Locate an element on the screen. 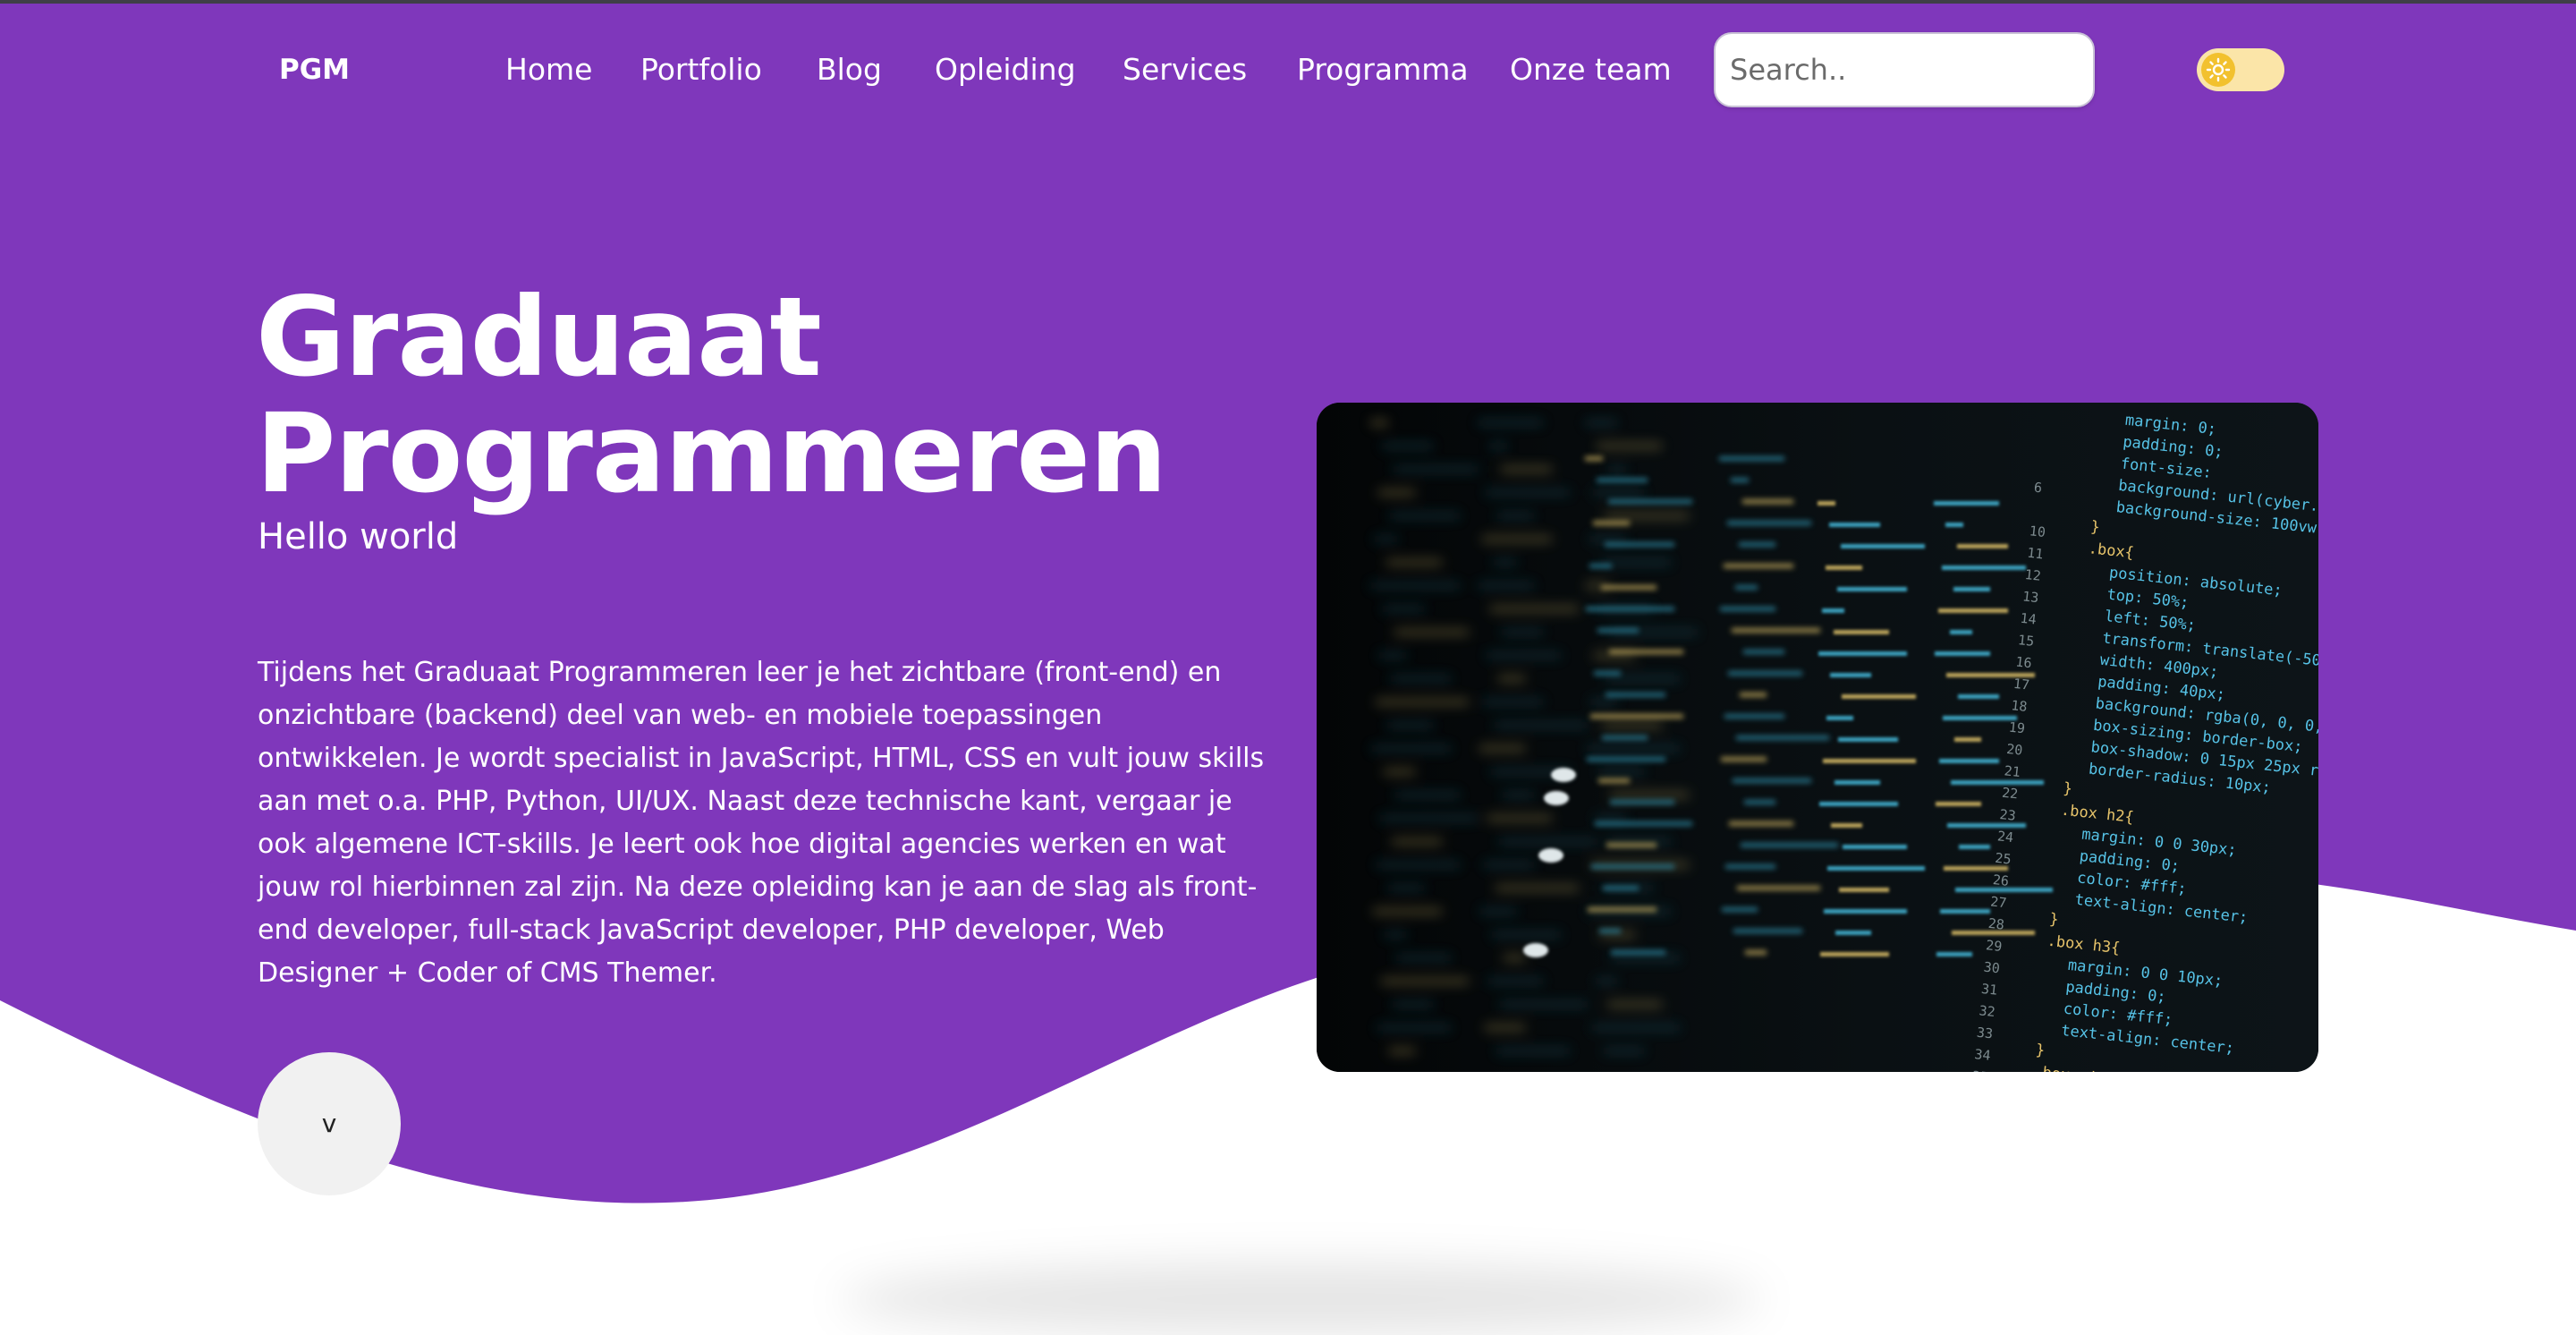 The height and width of the screenshot is (1335, 2576). line-number: 28 is located at coordinates (1996, 924).